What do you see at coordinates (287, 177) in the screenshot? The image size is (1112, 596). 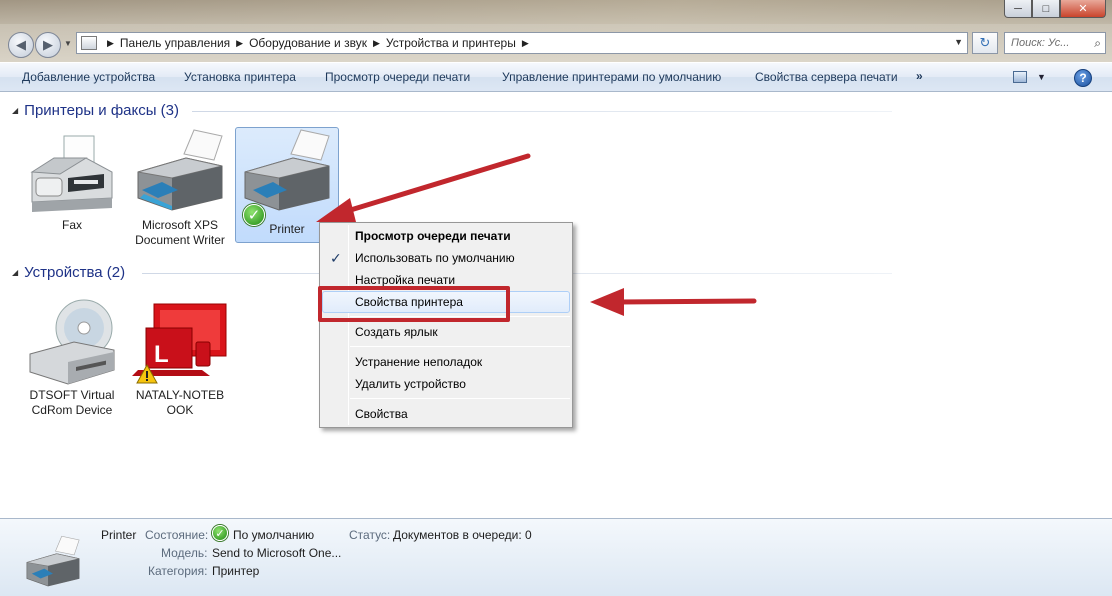 I see `printer-icon: ✓` at bounding box center [287, 177].